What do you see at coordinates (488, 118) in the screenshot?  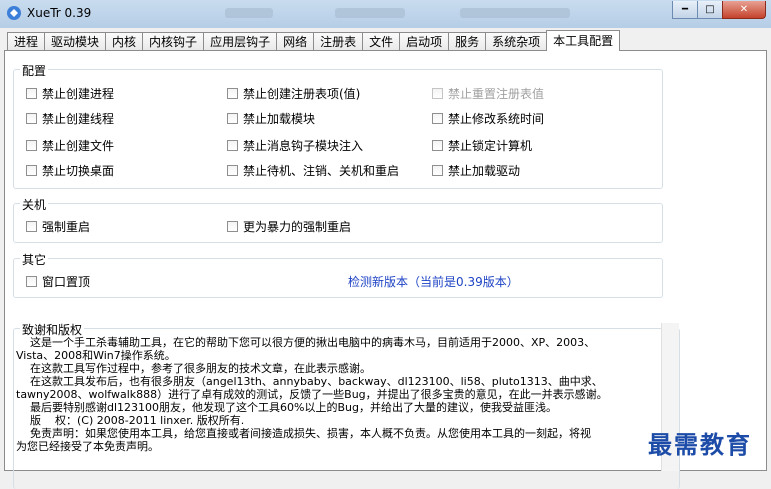 I see `opt-block-modify-time: 禁止修改系统时间` at bounding box center [488, 118].